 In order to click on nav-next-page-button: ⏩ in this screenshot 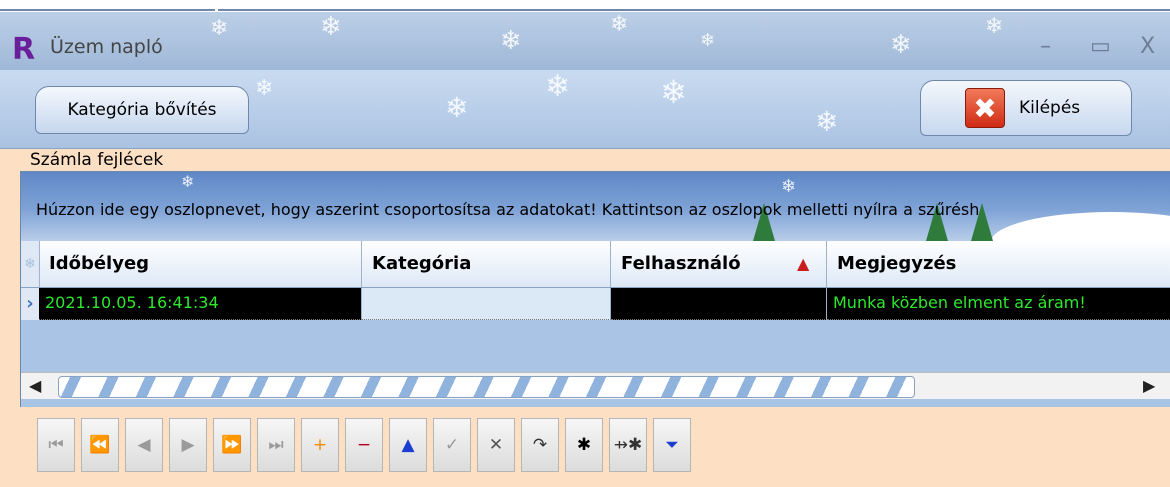, I will do `click(232, 445)`.